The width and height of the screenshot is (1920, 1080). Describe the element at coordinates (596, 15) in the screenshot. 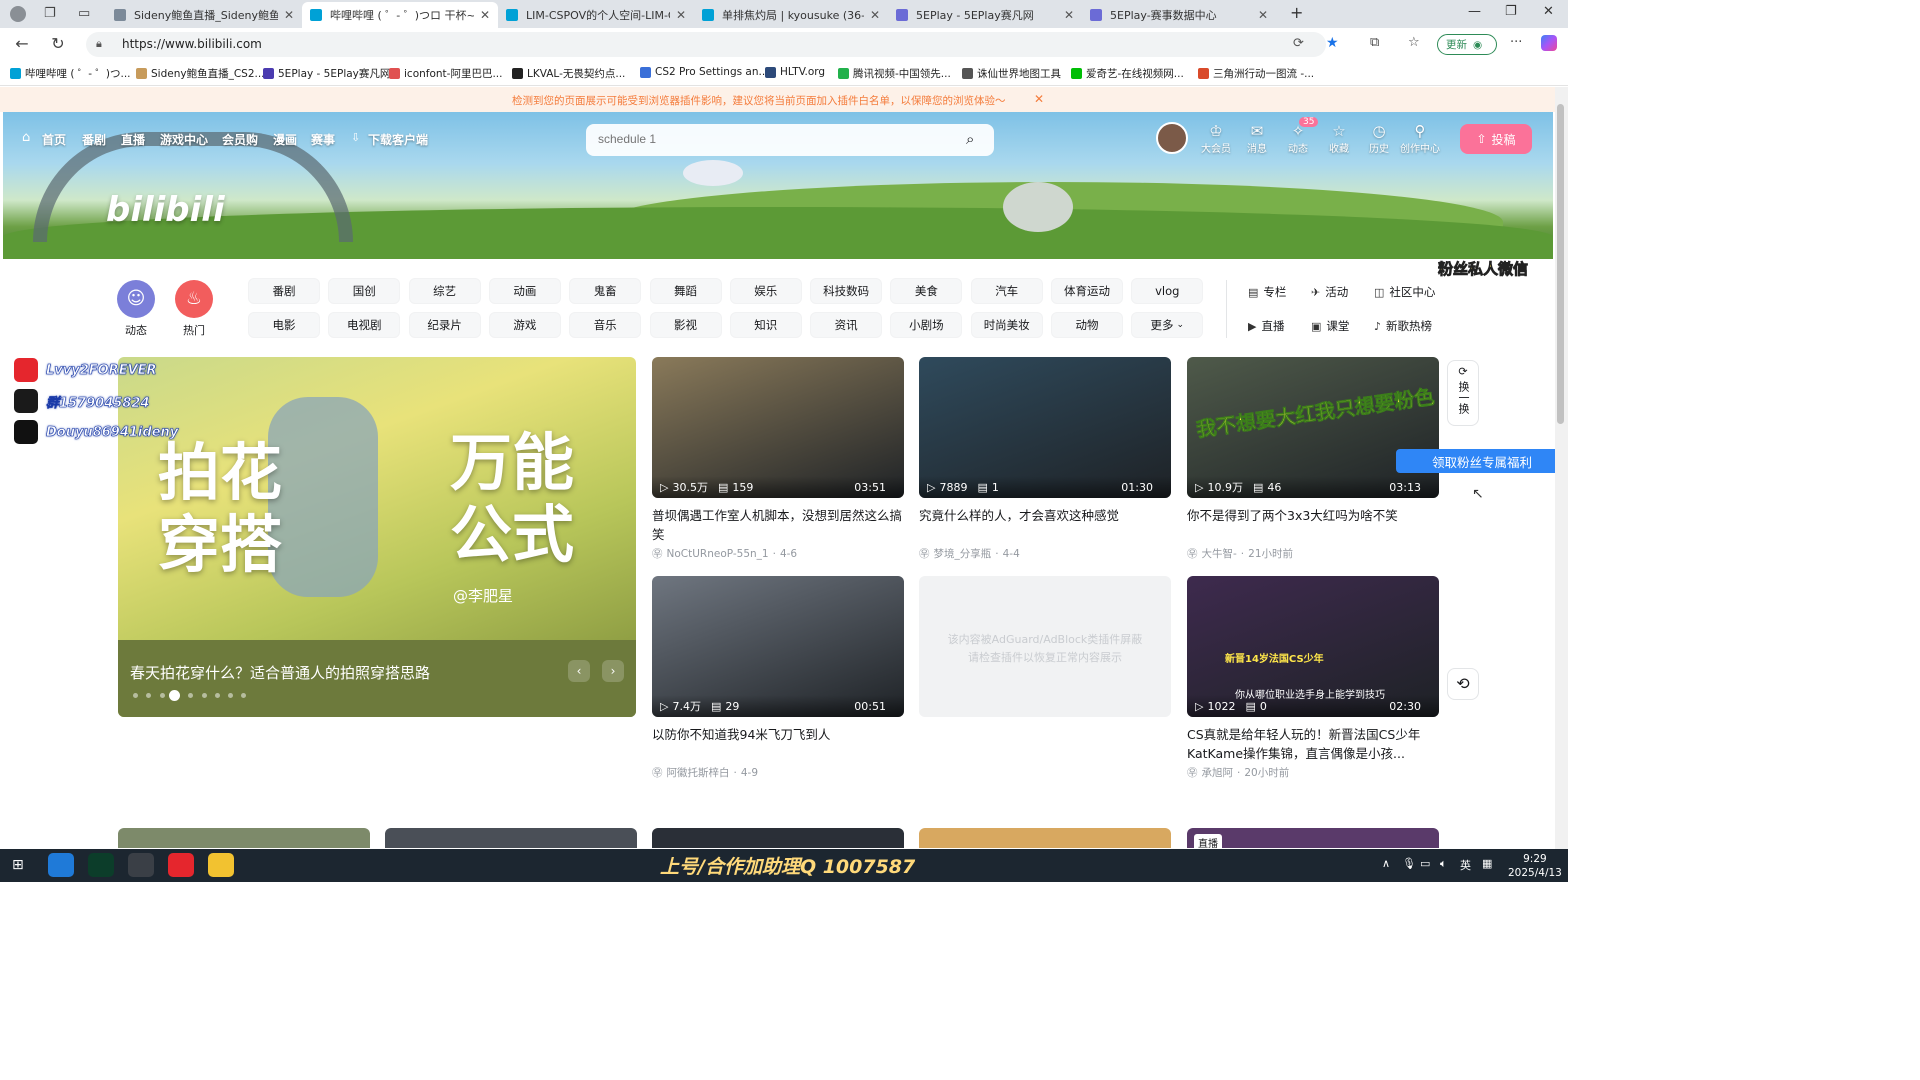

I see `browser-tab: LIM-CSPOV的个人空间-LIM-CSPC ✕` at that location.